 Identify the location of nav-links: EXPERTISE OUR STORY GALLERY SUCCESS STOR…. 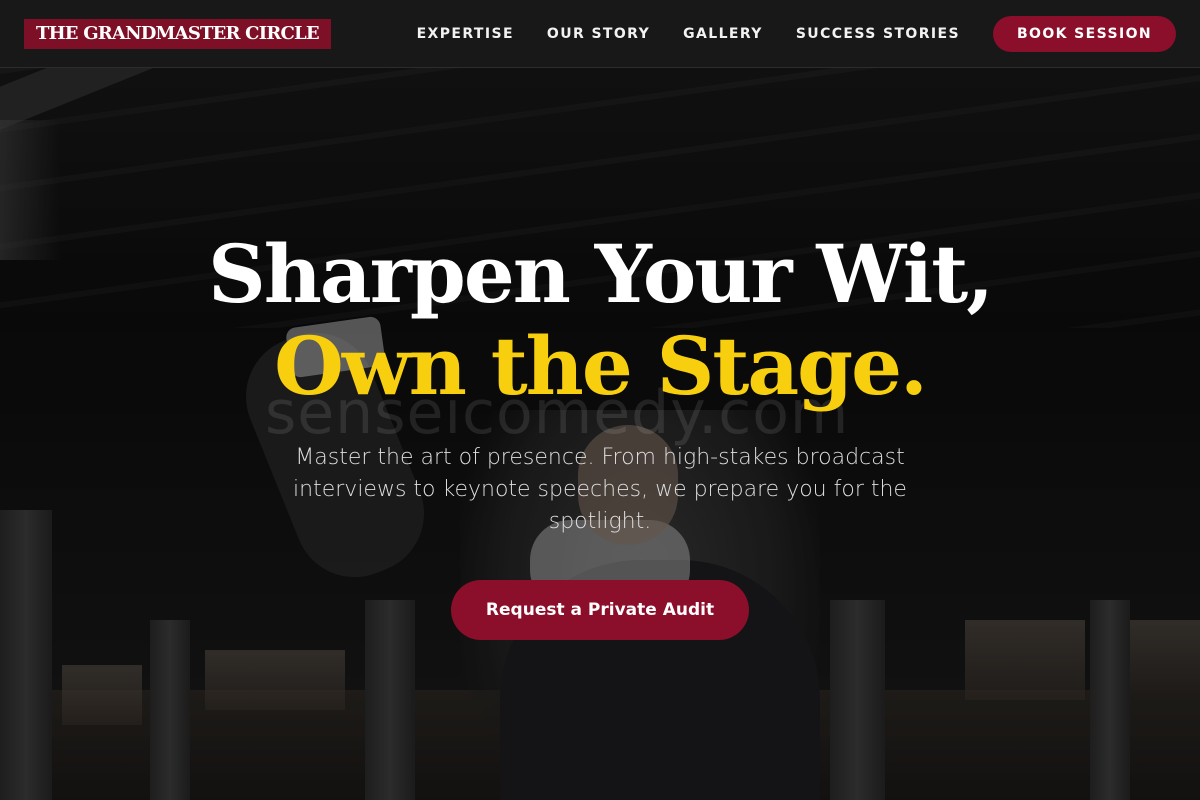
(796, 33).